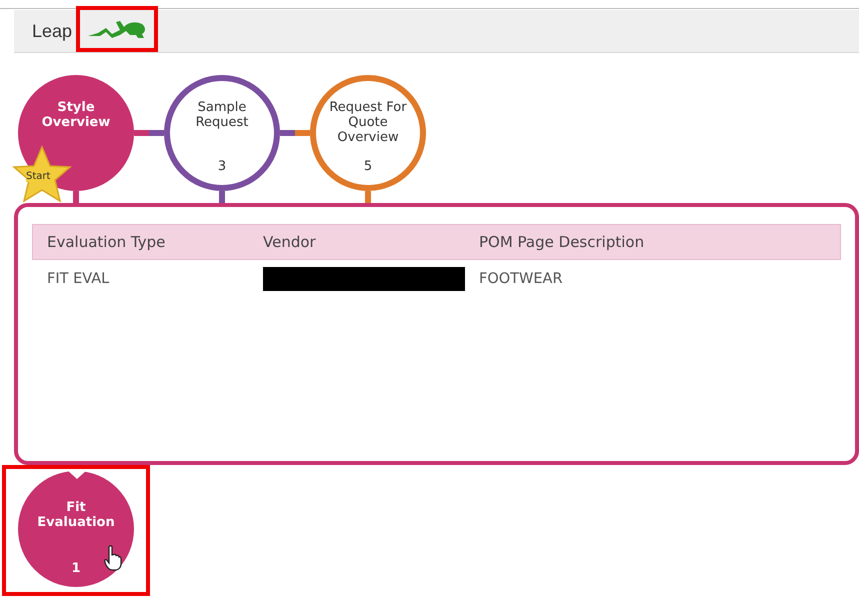 The height and width of the screenshot is (597, 859). I want to click on stage-node: Request For Quote Overview 5, so click(368, 133).